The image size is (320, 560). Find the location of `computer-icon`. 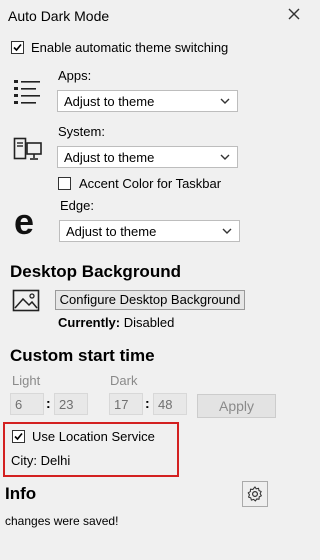

computer-icon is located at coordinates (28, 150).